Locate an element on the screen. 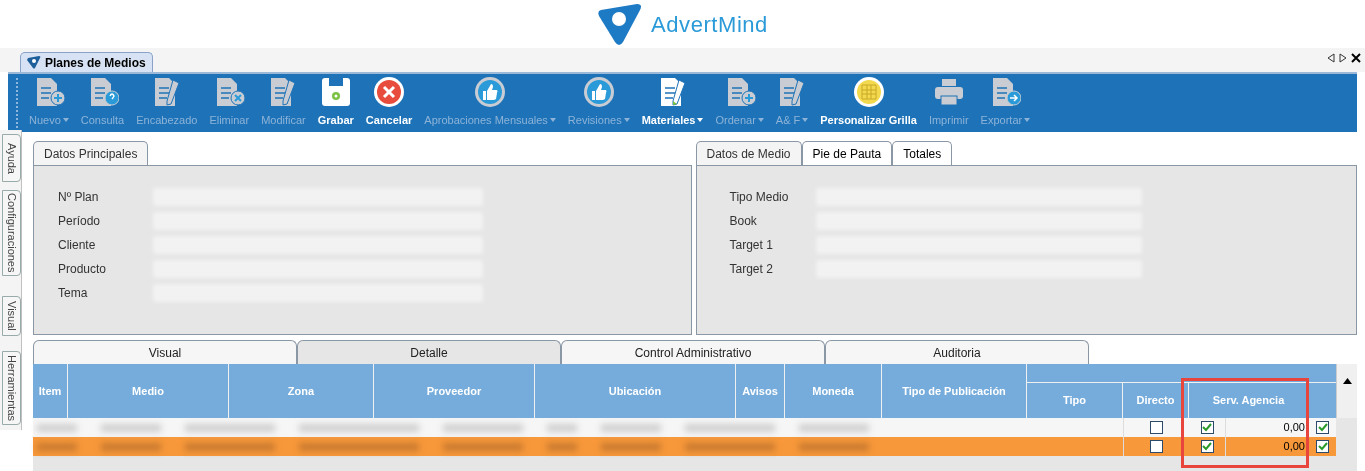 The height and width of the screenshot is (471, 1365). column-header: Avisos is located at coordinates (760, 391).